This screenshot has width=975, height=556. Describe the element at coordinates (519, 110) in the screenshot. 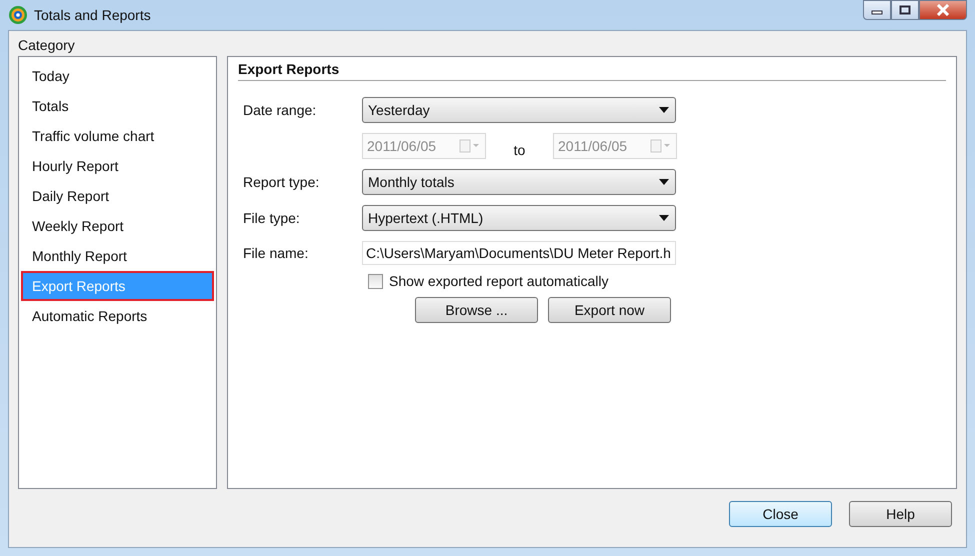

I see `date-range-dropdown: Yesterday` at that location.